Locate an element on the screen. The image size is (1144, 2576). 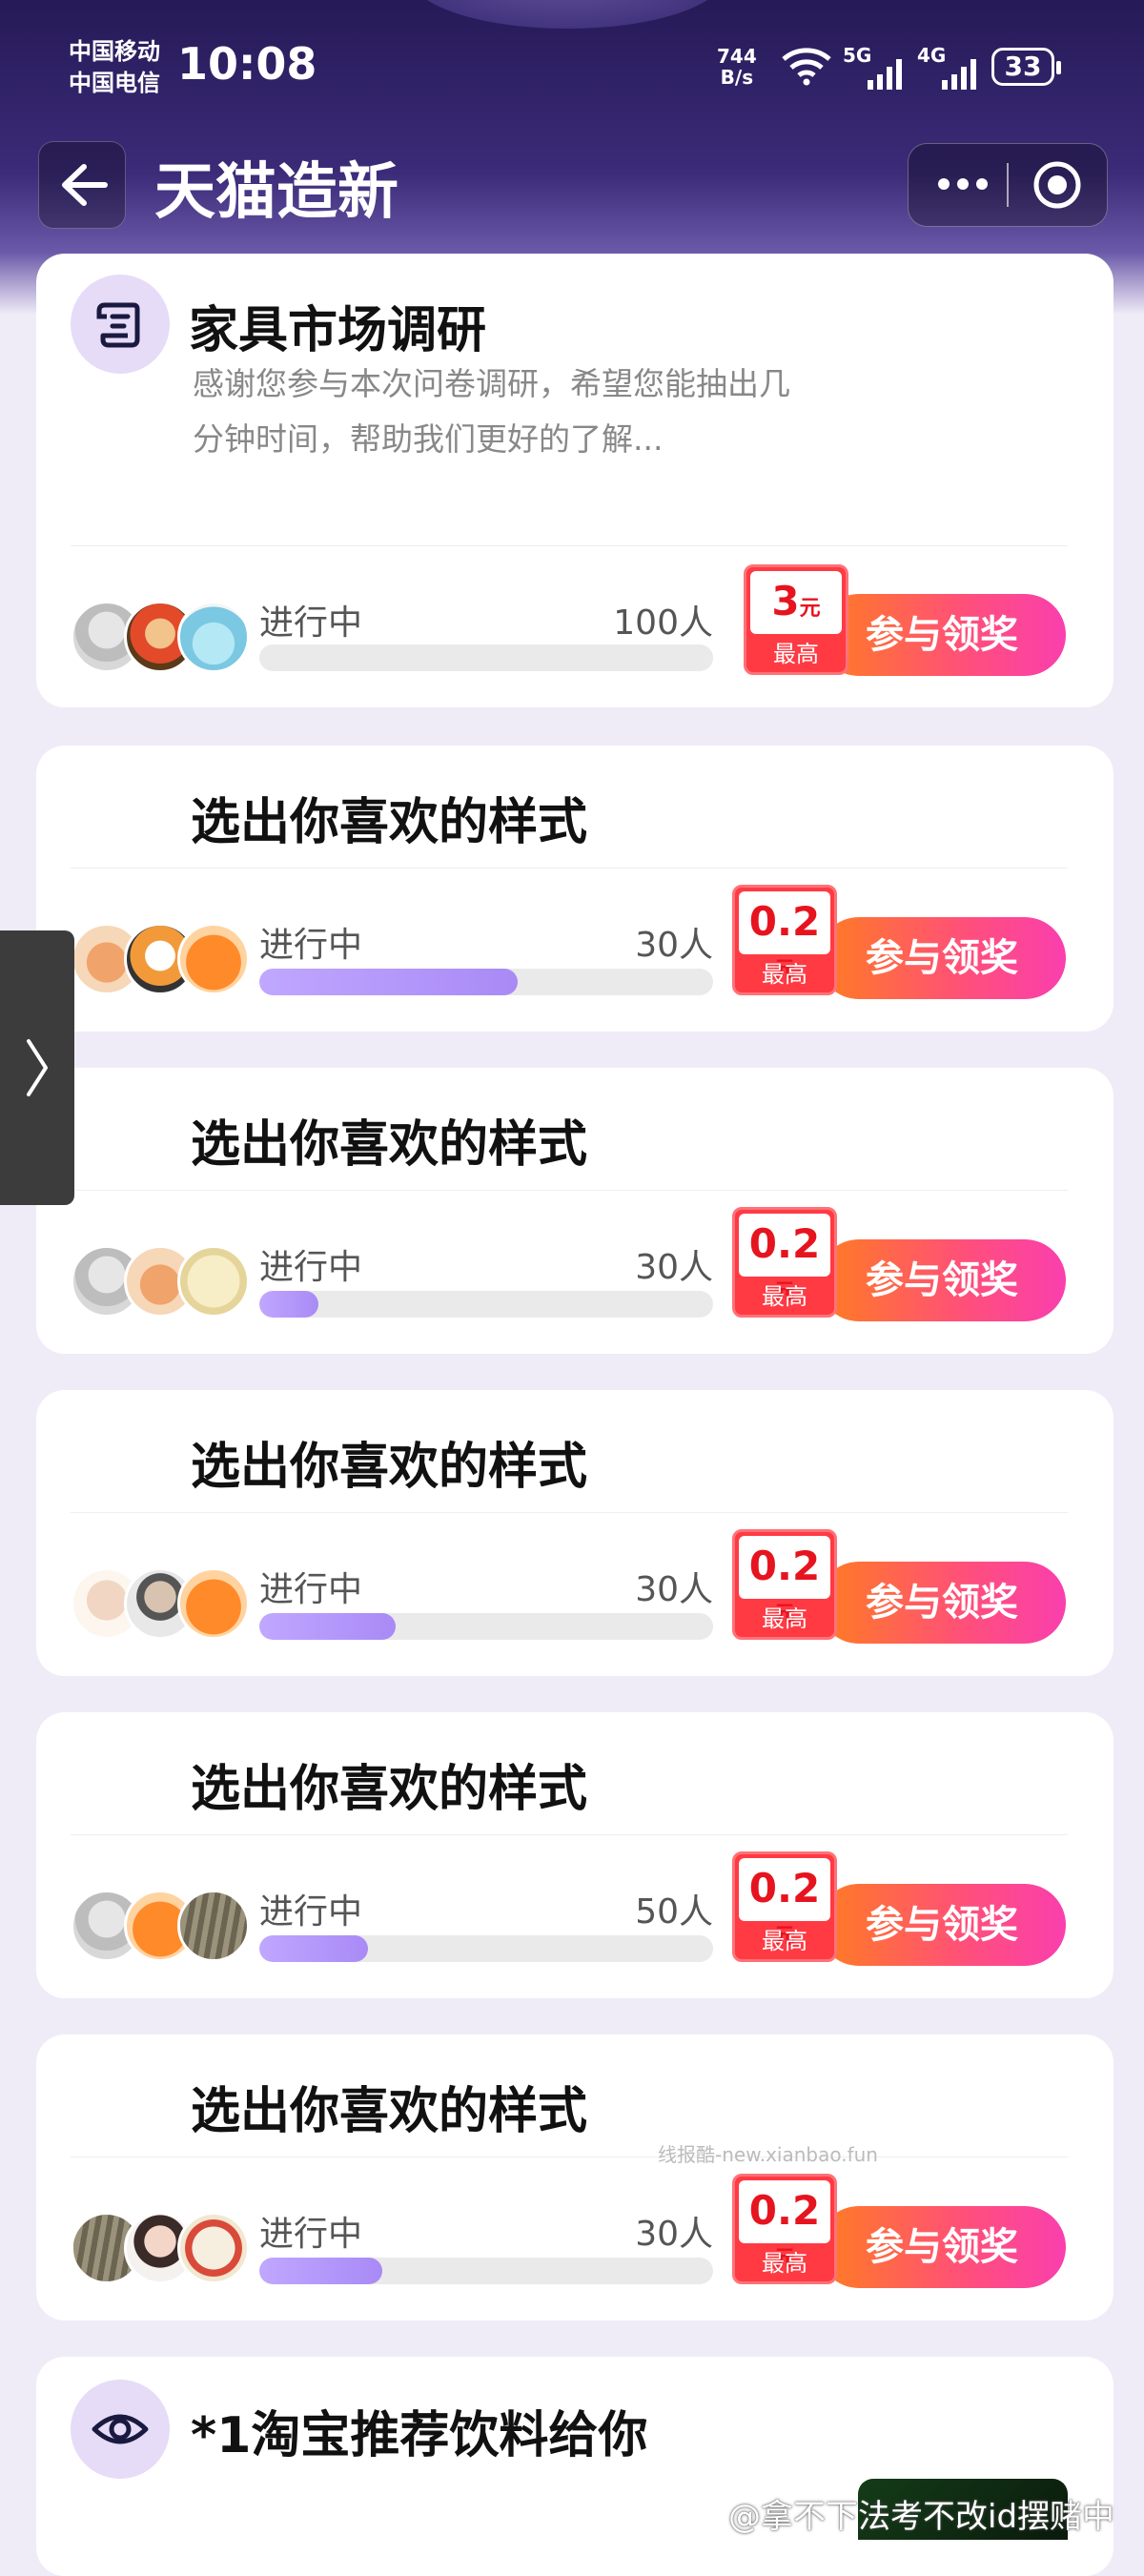
mini-program-capsule is located at coordinates (1008, 185).